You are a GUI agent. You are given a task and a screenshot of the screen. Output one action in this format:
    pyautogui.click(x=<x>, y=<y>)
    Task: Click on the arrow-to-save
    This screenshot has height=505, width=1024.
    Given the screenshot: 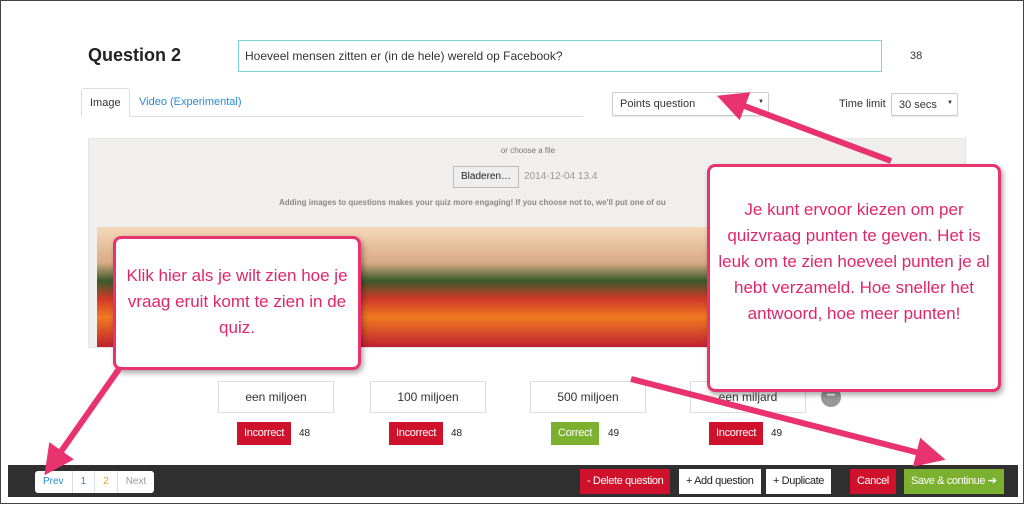 What is the action you would take?
    pyautogui.click(x=788, y=421)
    